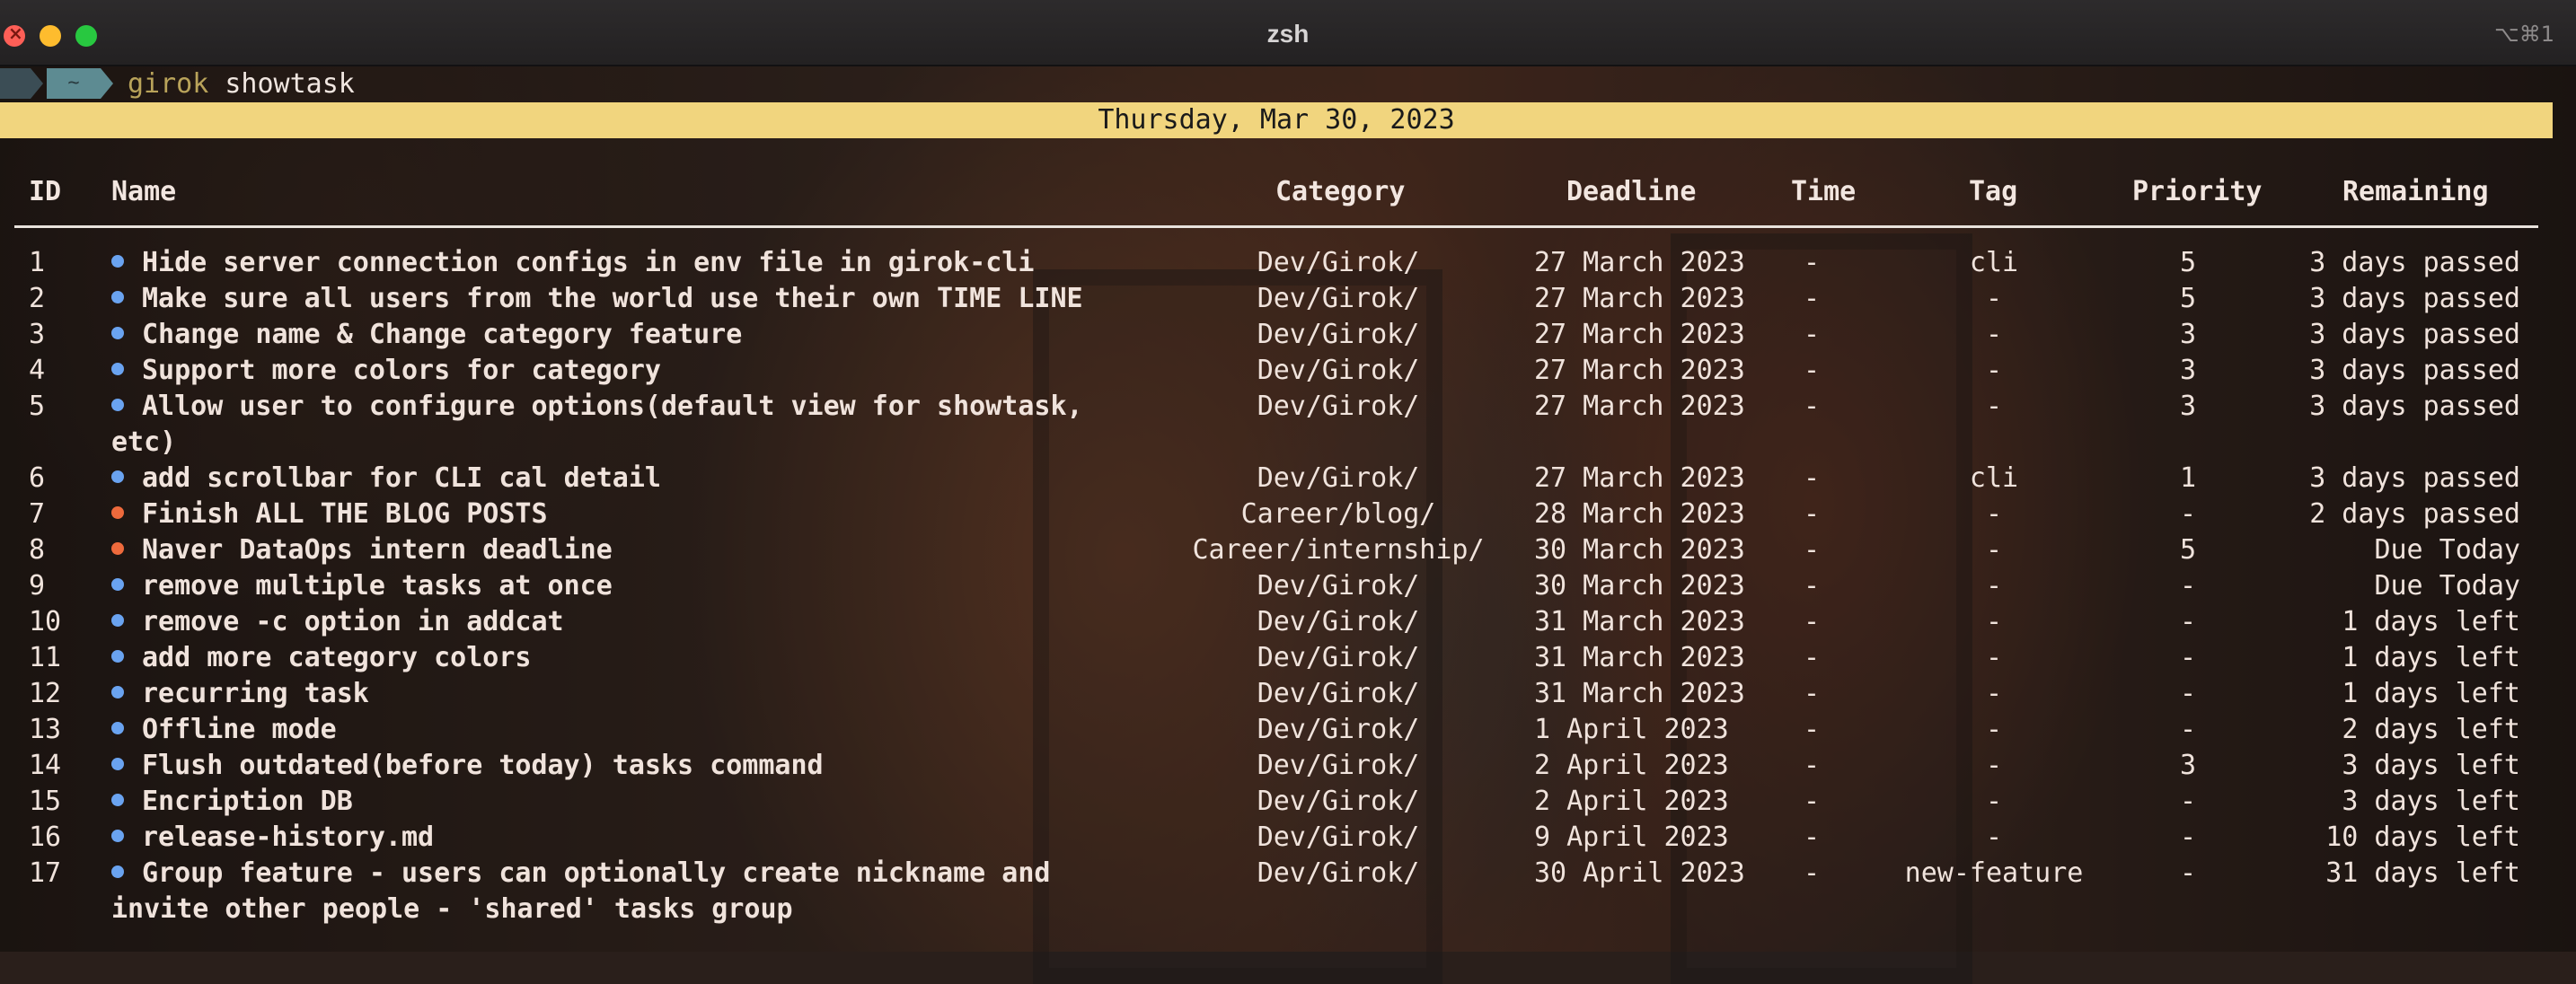  Describe the element at coordinates (609, 622) in the screenshot. I see `task-name: remove -c option in addcat` at that location.